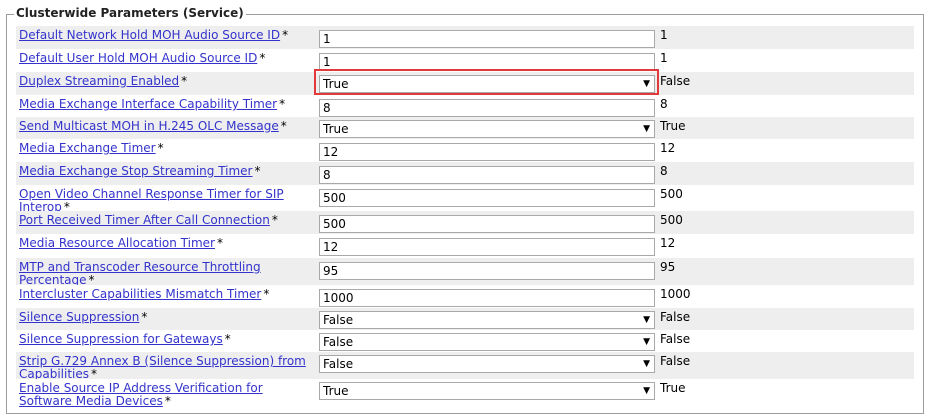  Describe the element at coordinates (130, 13) in the screenshot. I see `section-title: Clusterwide Parameters (Service)` at that location.